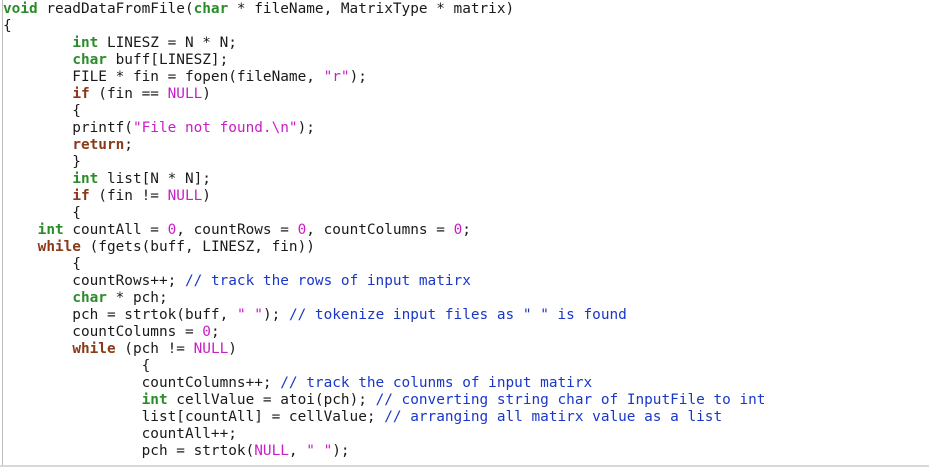 This screenshot has width=929, height=467. I want to click on code-token-plain: countColumns =, so click(103, 332).